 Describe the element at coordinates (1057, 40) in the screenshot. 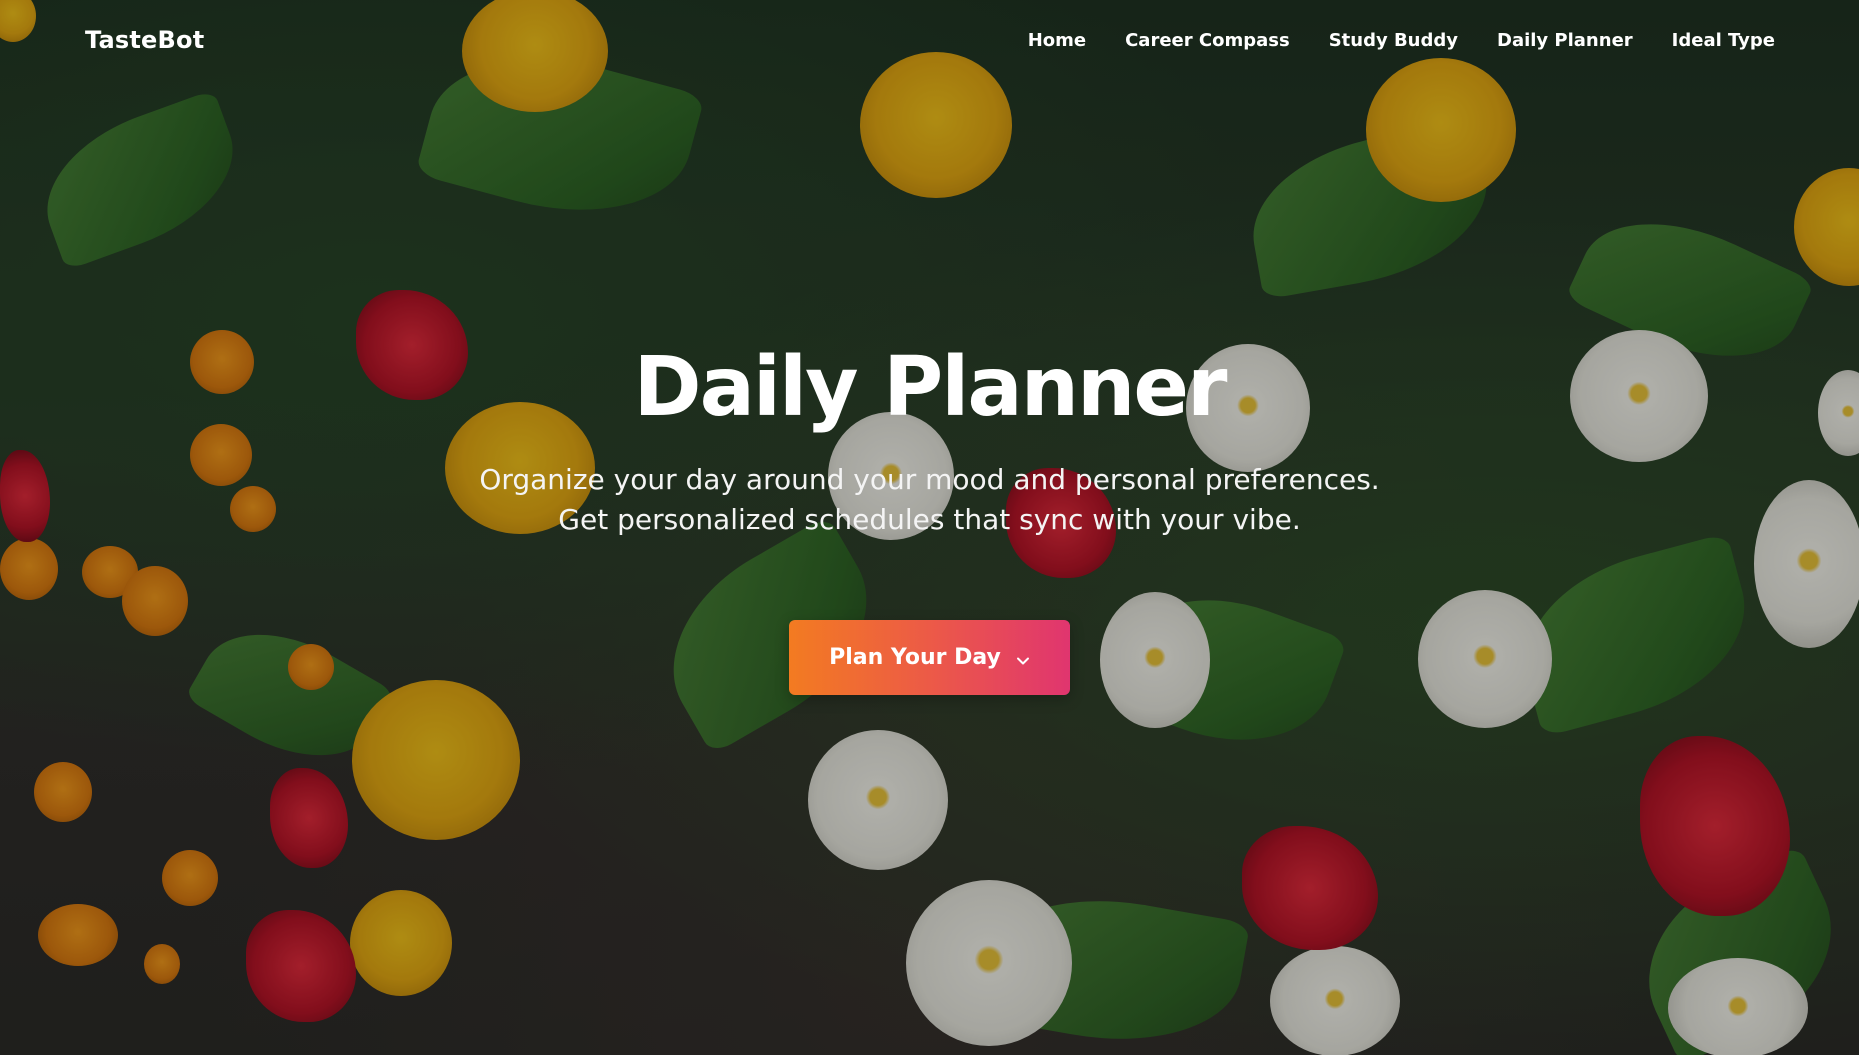

I see `nav-link-home: Home` at that location.